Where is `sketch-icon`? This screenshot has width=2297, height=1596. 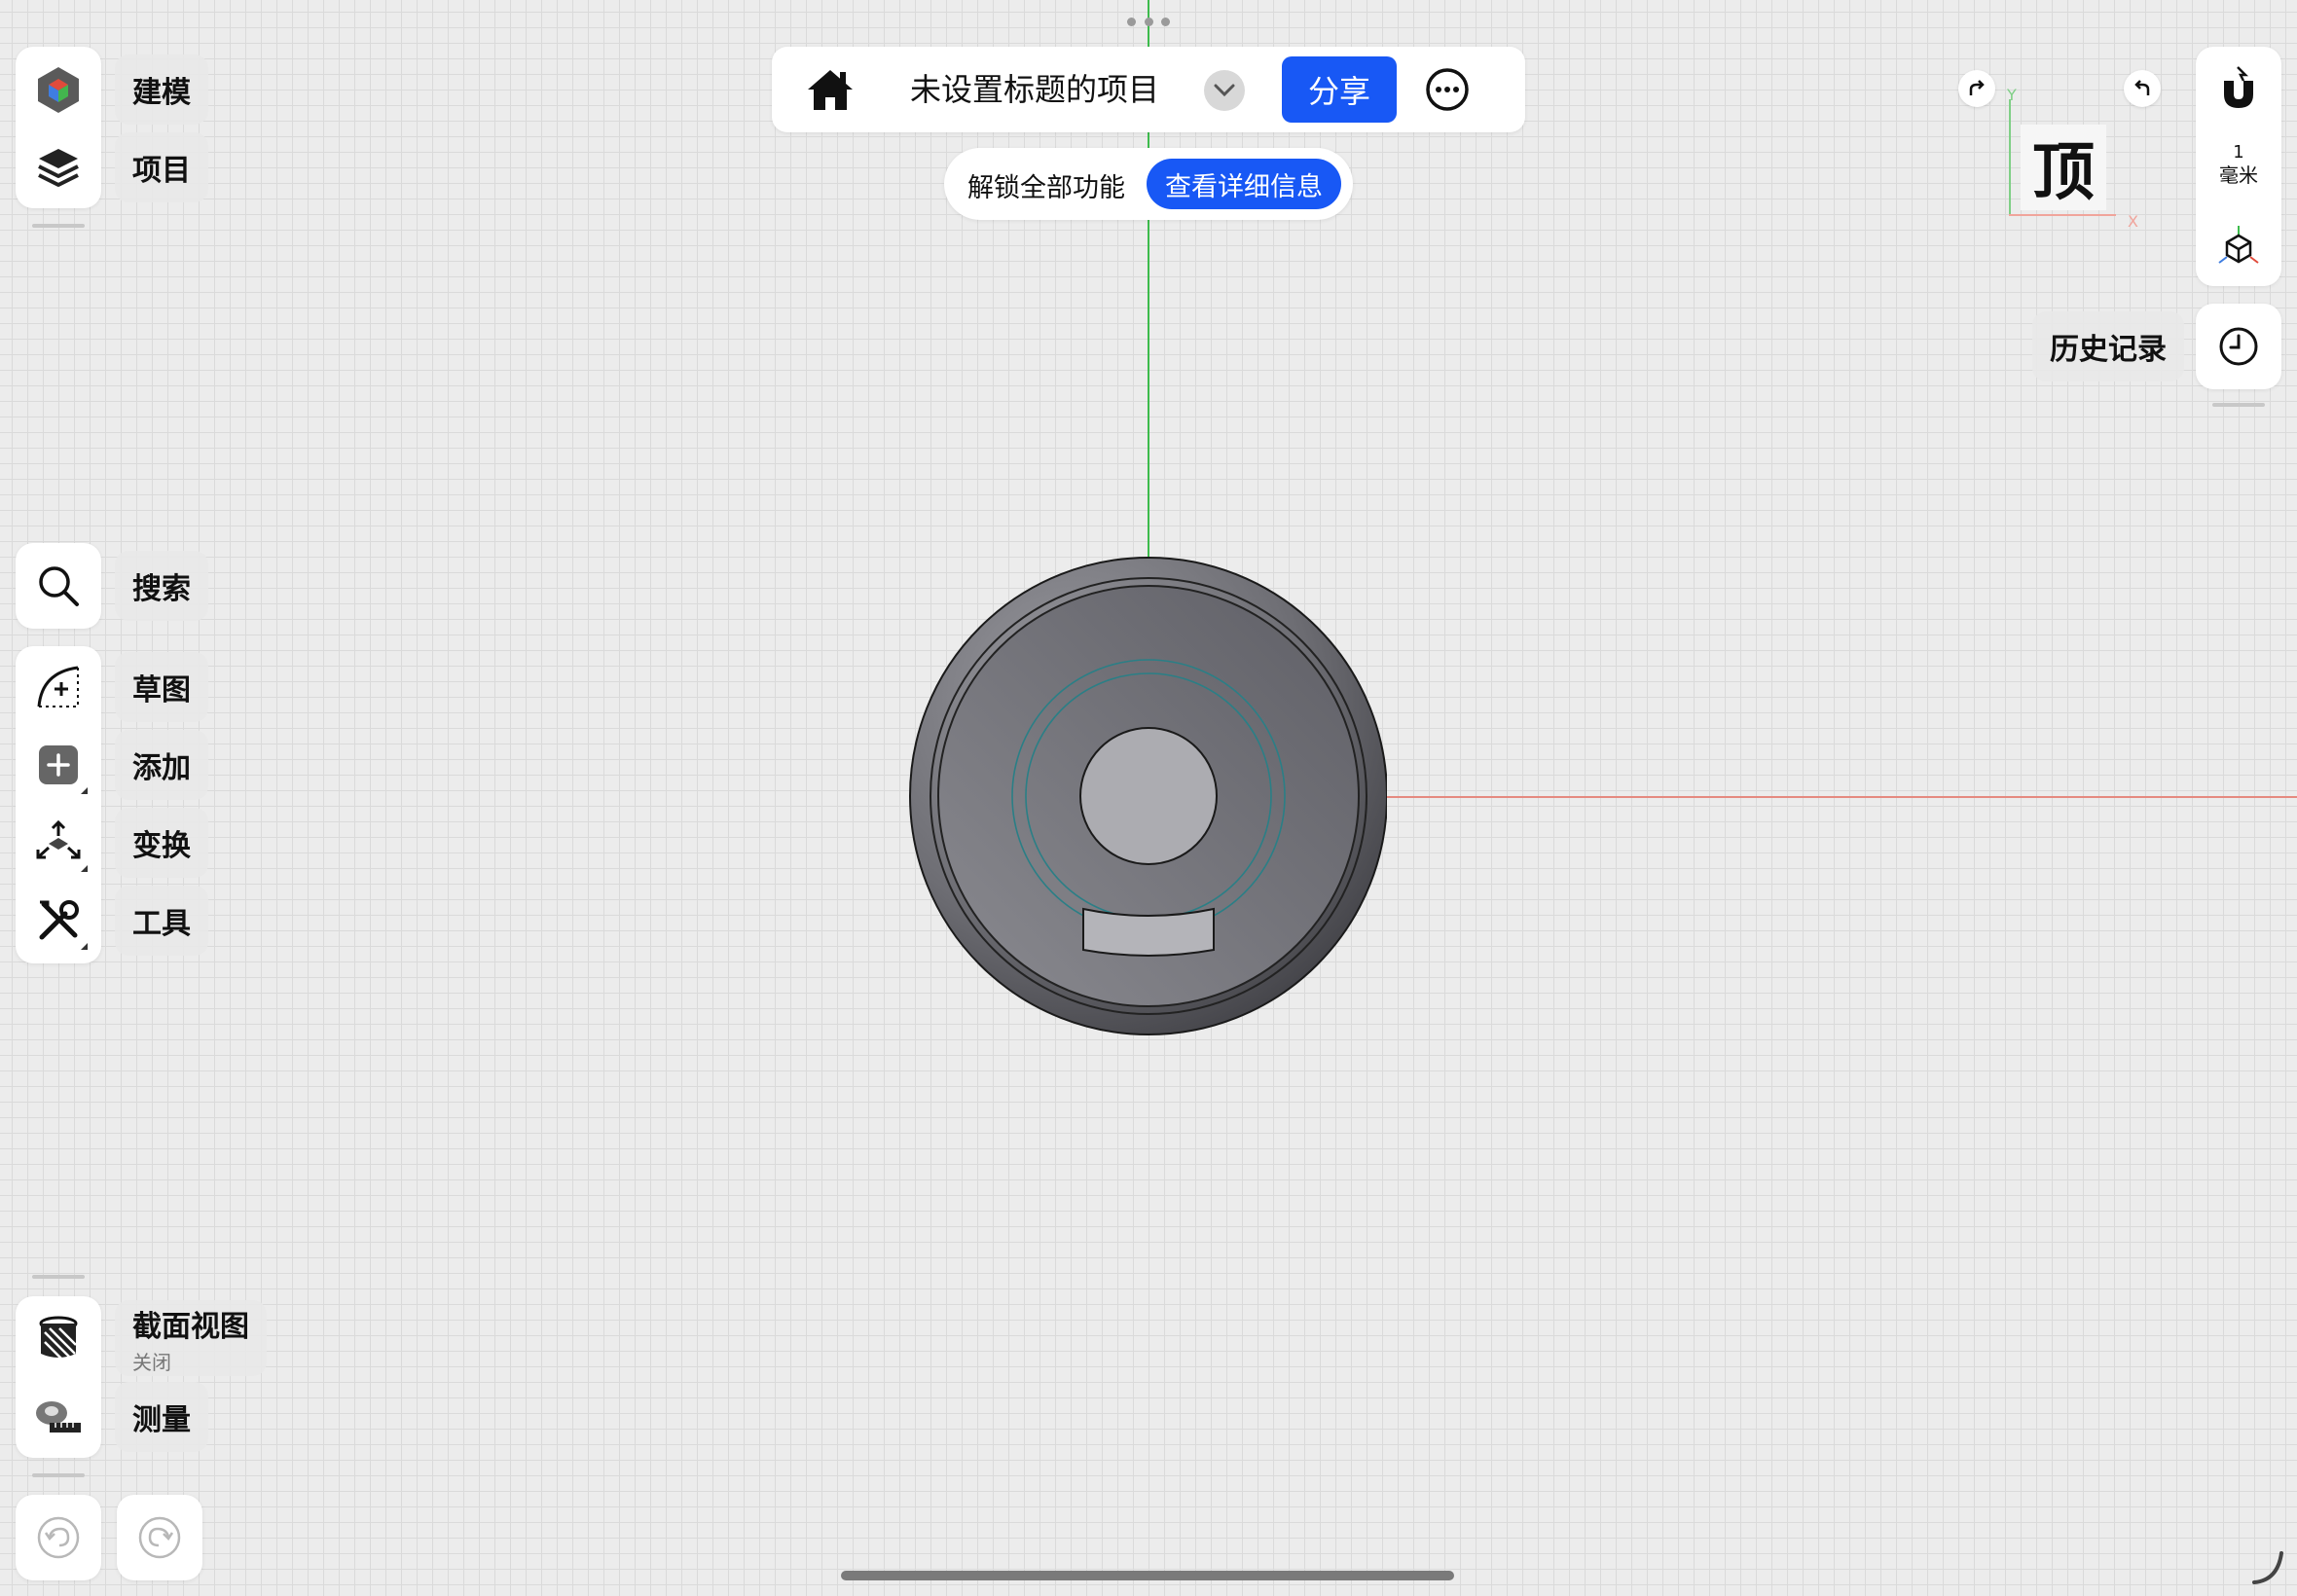
sketch-icon is located at coordinates (58, 686).